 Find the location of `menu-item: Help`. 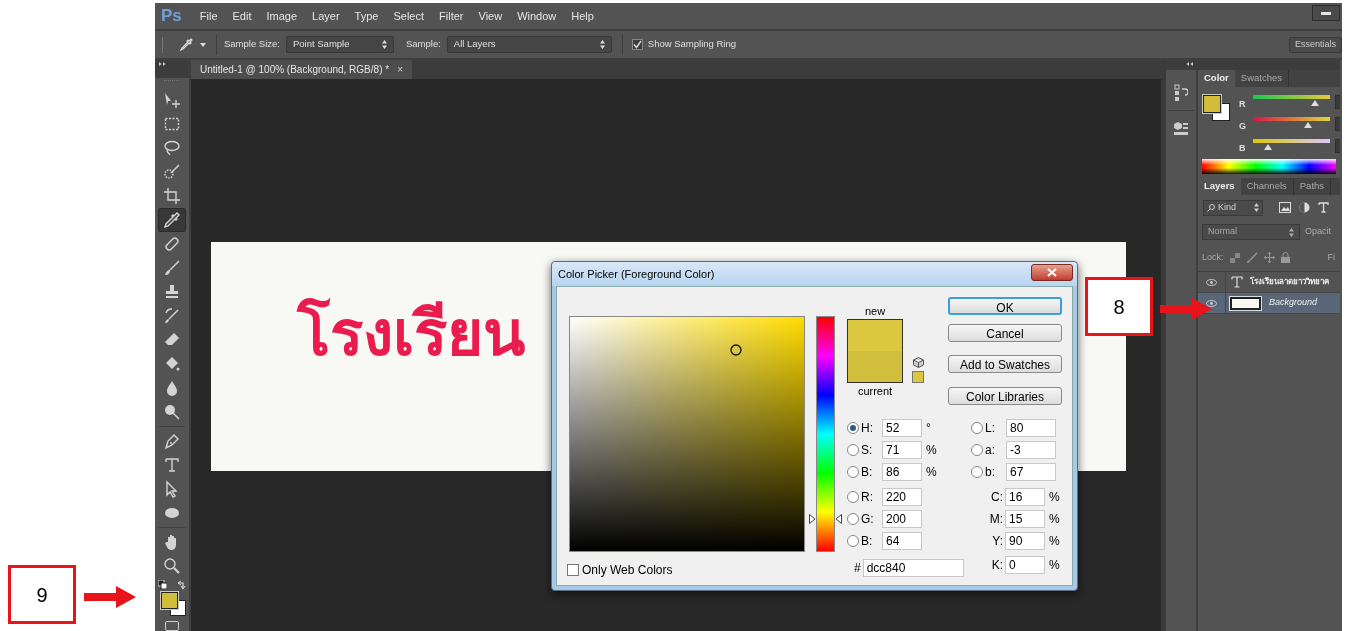

menu-item: Help is located at coordinates (582, 16).